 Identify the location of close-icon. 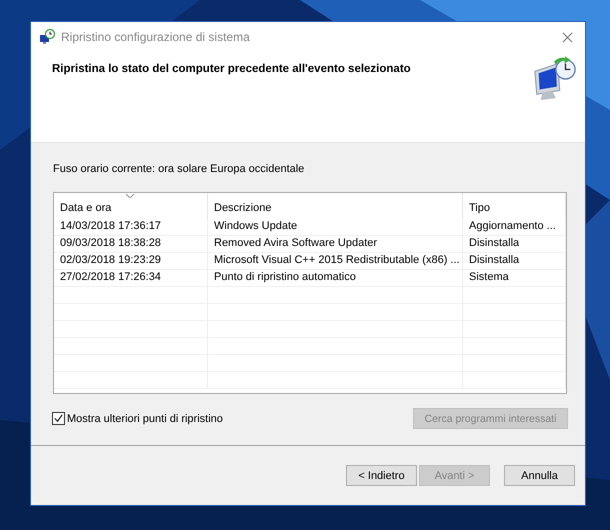
(567, 37).